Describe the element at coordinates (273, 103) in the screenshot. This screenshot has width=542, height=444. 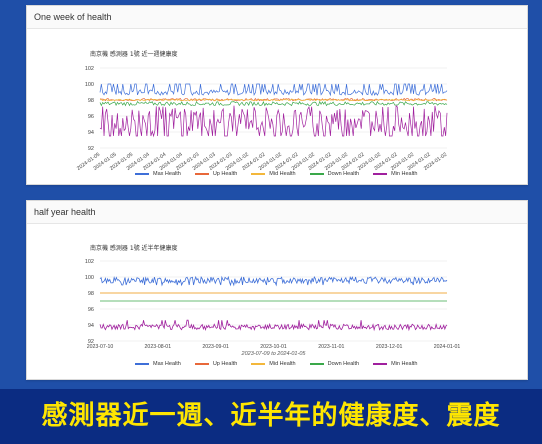
I see `series-line-down-health` at that location.